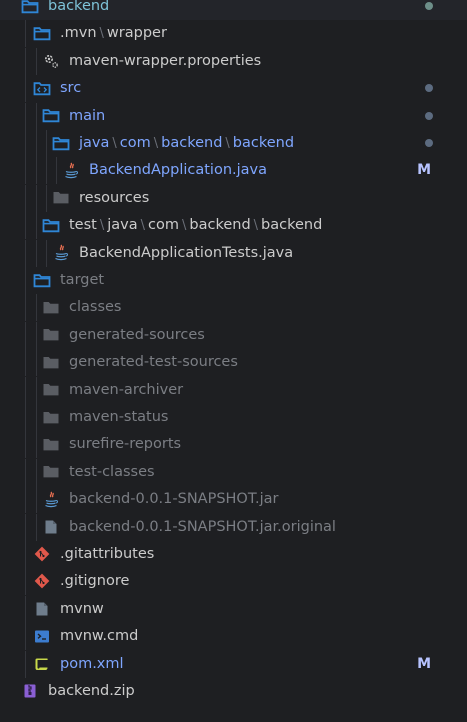  What do you see at coordinates (119, 417) in the screenshot?
I see `tree-item-label: maven-status` at bounding box center [119, 417].